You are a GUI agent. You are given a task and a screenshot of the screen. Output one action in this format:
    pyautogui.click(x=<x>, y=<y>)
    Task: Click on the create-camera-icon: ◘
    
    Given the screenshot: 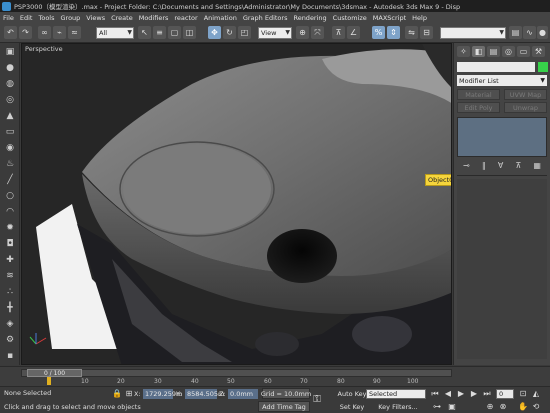 What is the action you would take?
    pyautogui.click(x=10, y=244)
    